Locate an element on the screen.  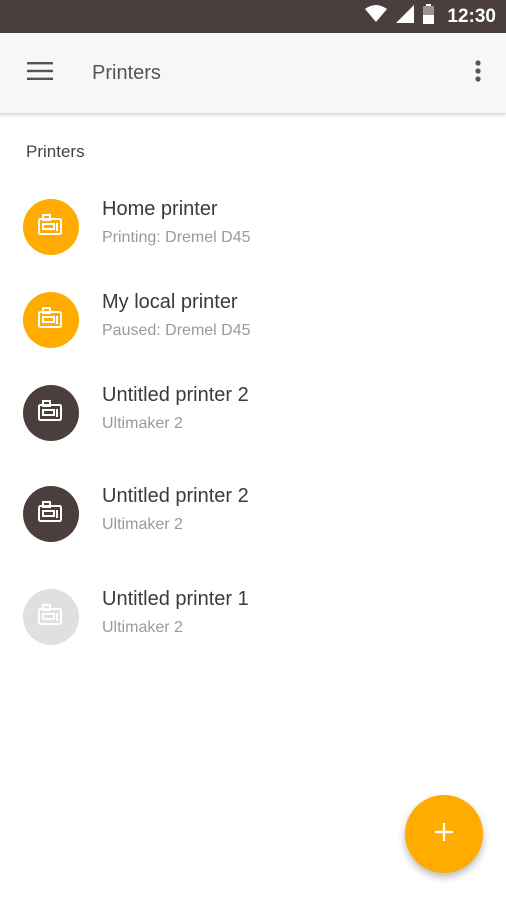
printer-name: Untitled printer 1 is located at coordinates (175, 599).